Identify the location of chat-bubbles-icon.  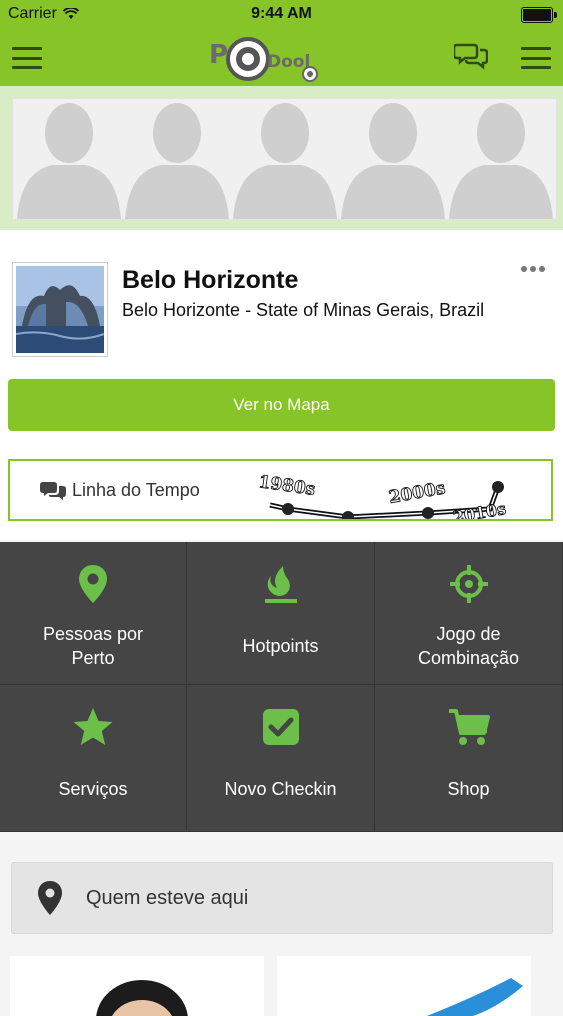
(471, 56).